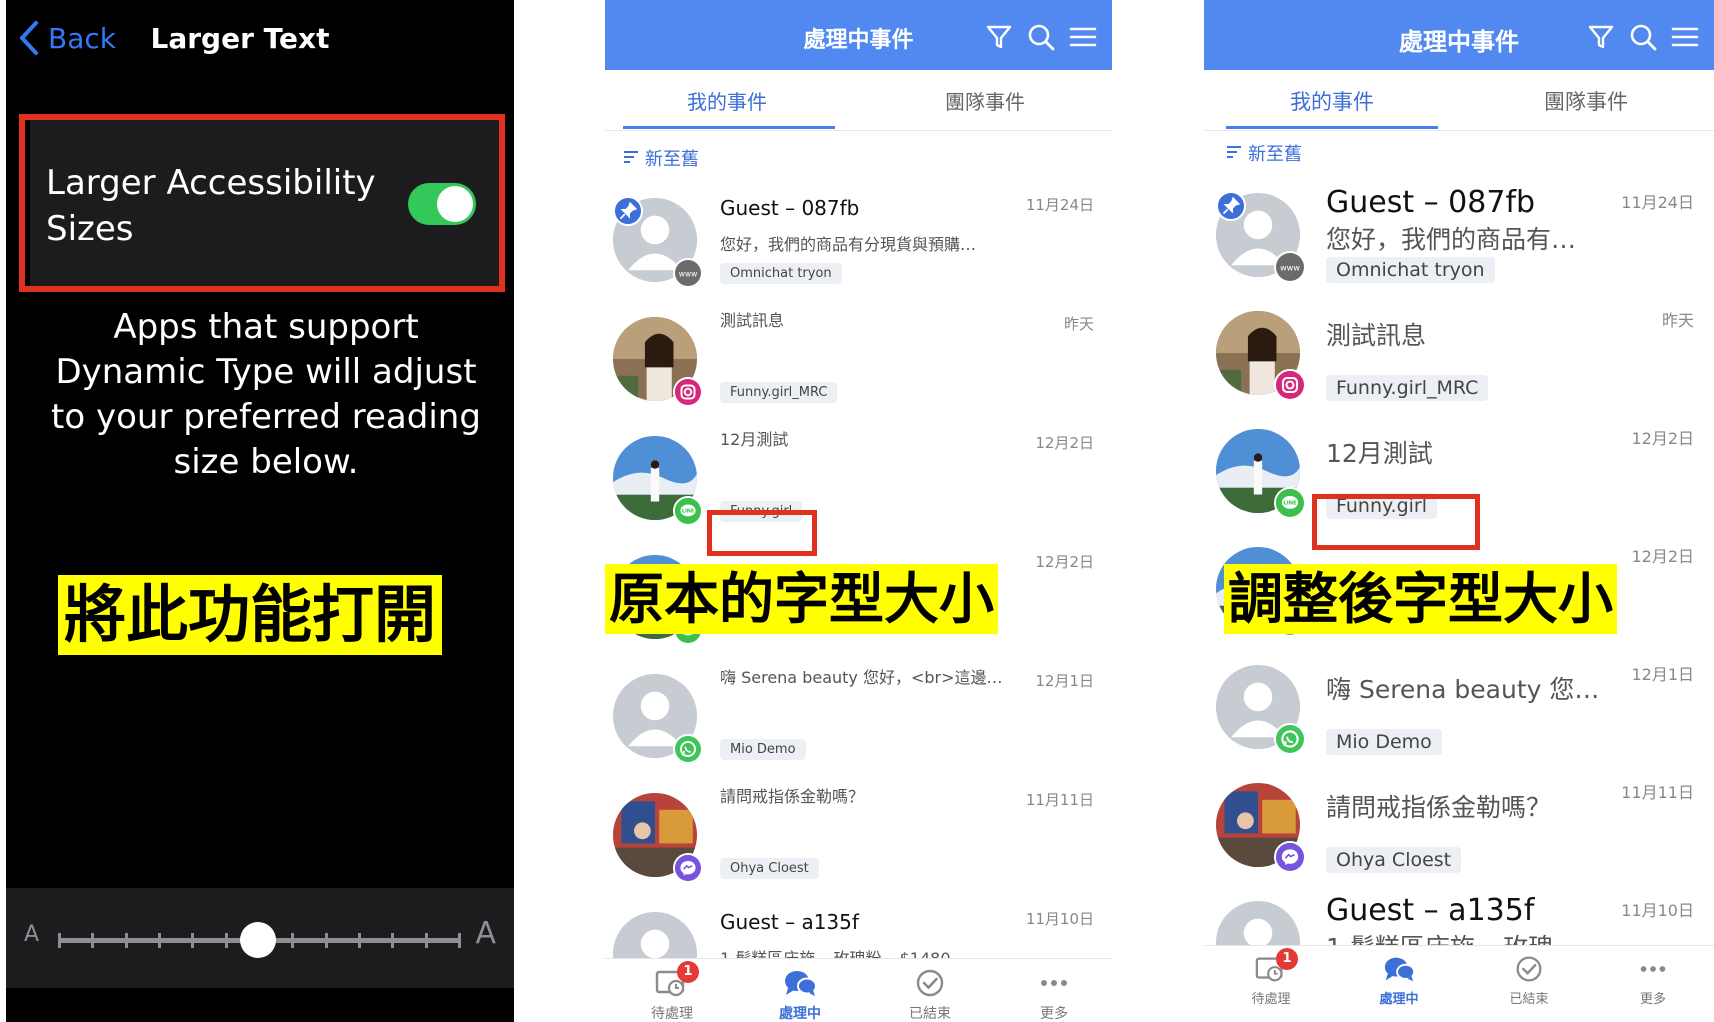 The width and height of the screenshot is (1714, 1022). I want to click on navigation-bar: Back Larger Text, so click(260, 40).